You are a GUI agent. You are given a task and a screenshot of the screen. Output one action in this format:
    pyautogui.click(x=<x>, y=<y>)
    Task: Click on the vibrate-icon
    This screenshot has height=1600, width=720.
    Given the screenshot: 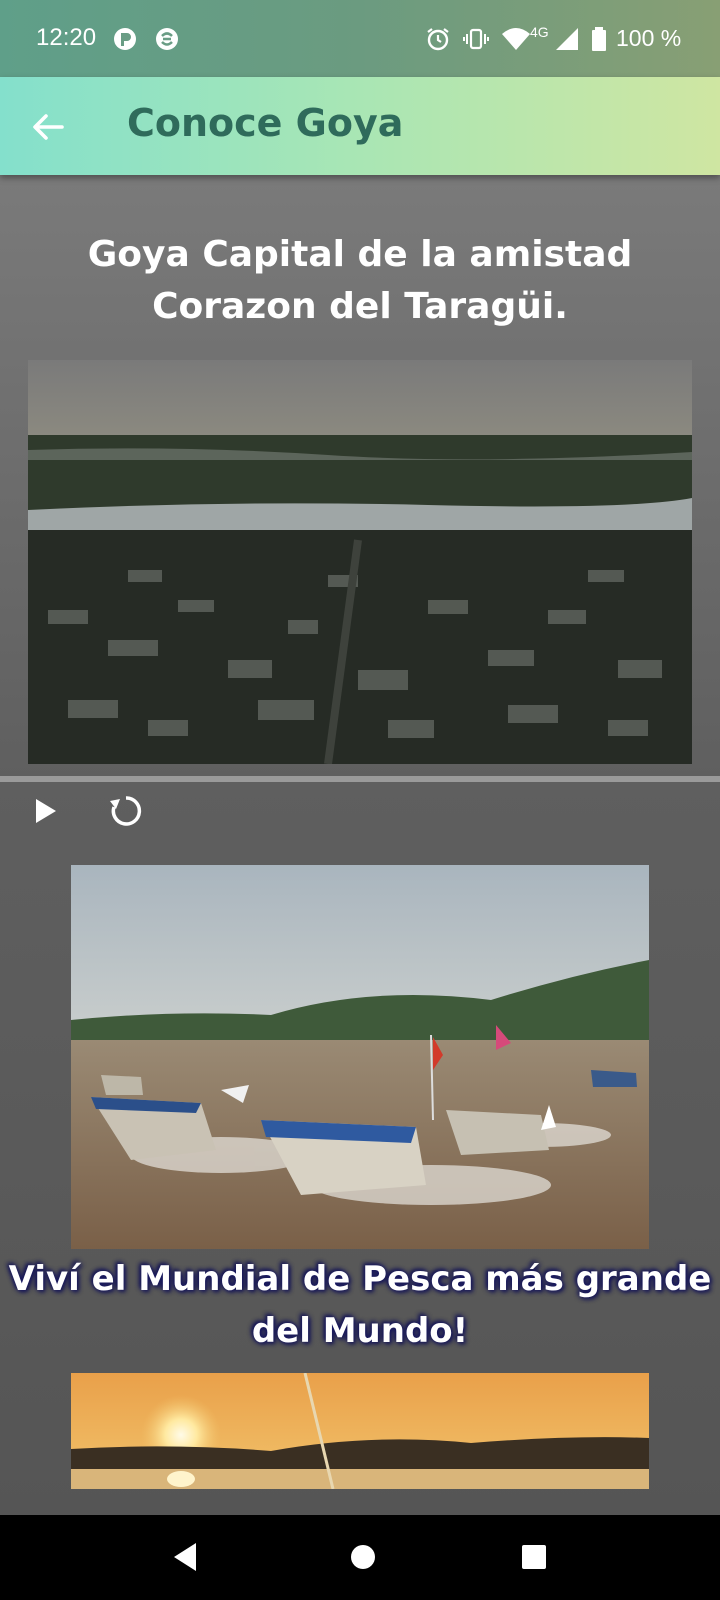 What is the action you would take?
    pyautogui.click(x=476, y=39)
    